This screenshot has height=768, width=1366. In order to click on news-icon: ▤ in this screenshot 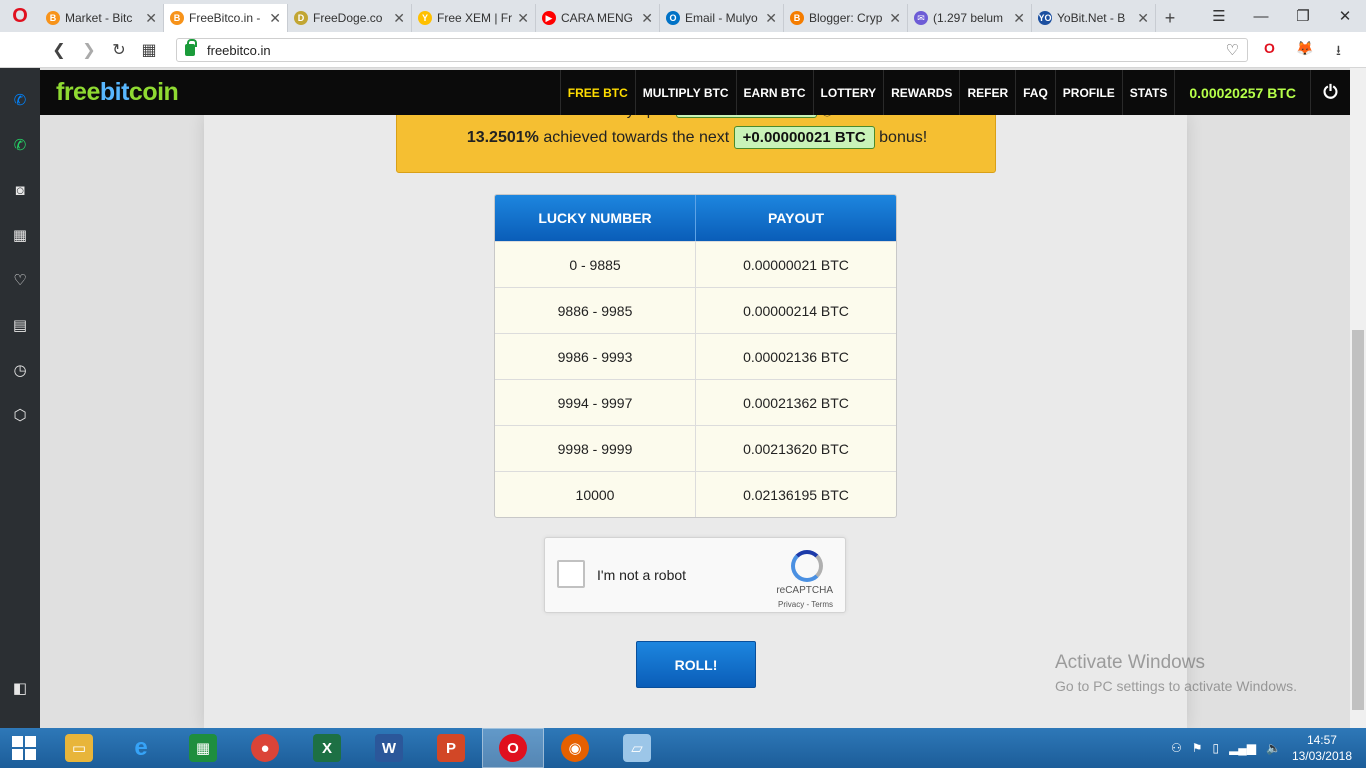, I will do `click(20, 325)`.